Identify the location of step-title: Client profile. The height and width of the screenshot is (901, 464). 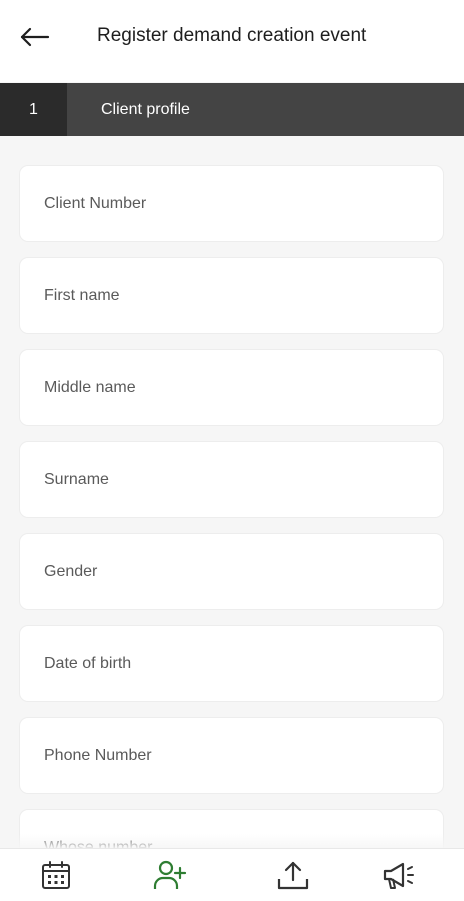
(145, 109).